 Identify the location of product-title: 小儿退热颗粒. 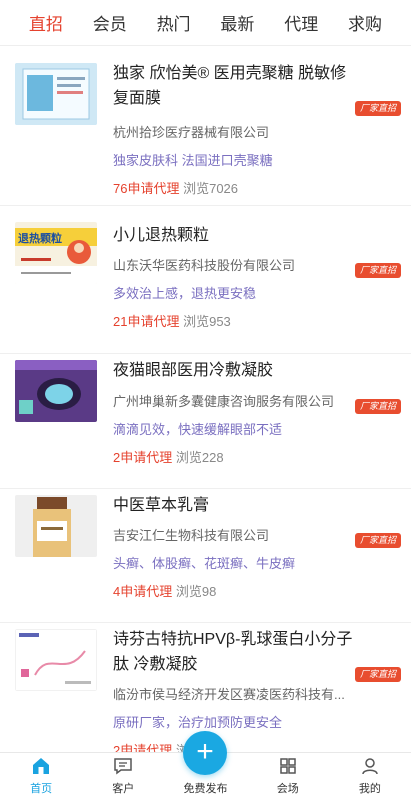
(233, 235).